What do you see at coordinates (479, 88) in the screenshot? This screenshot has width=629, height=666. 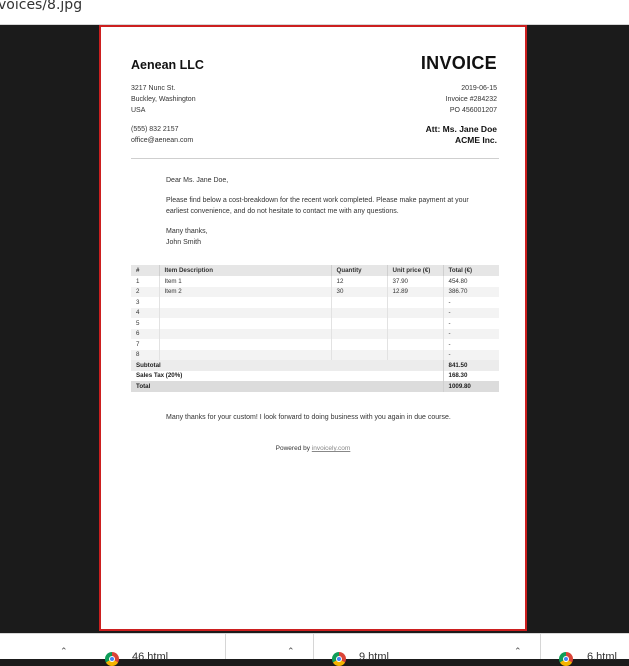 I see `invoice-date: 2019-06-15` at bounding box center [479, 88].